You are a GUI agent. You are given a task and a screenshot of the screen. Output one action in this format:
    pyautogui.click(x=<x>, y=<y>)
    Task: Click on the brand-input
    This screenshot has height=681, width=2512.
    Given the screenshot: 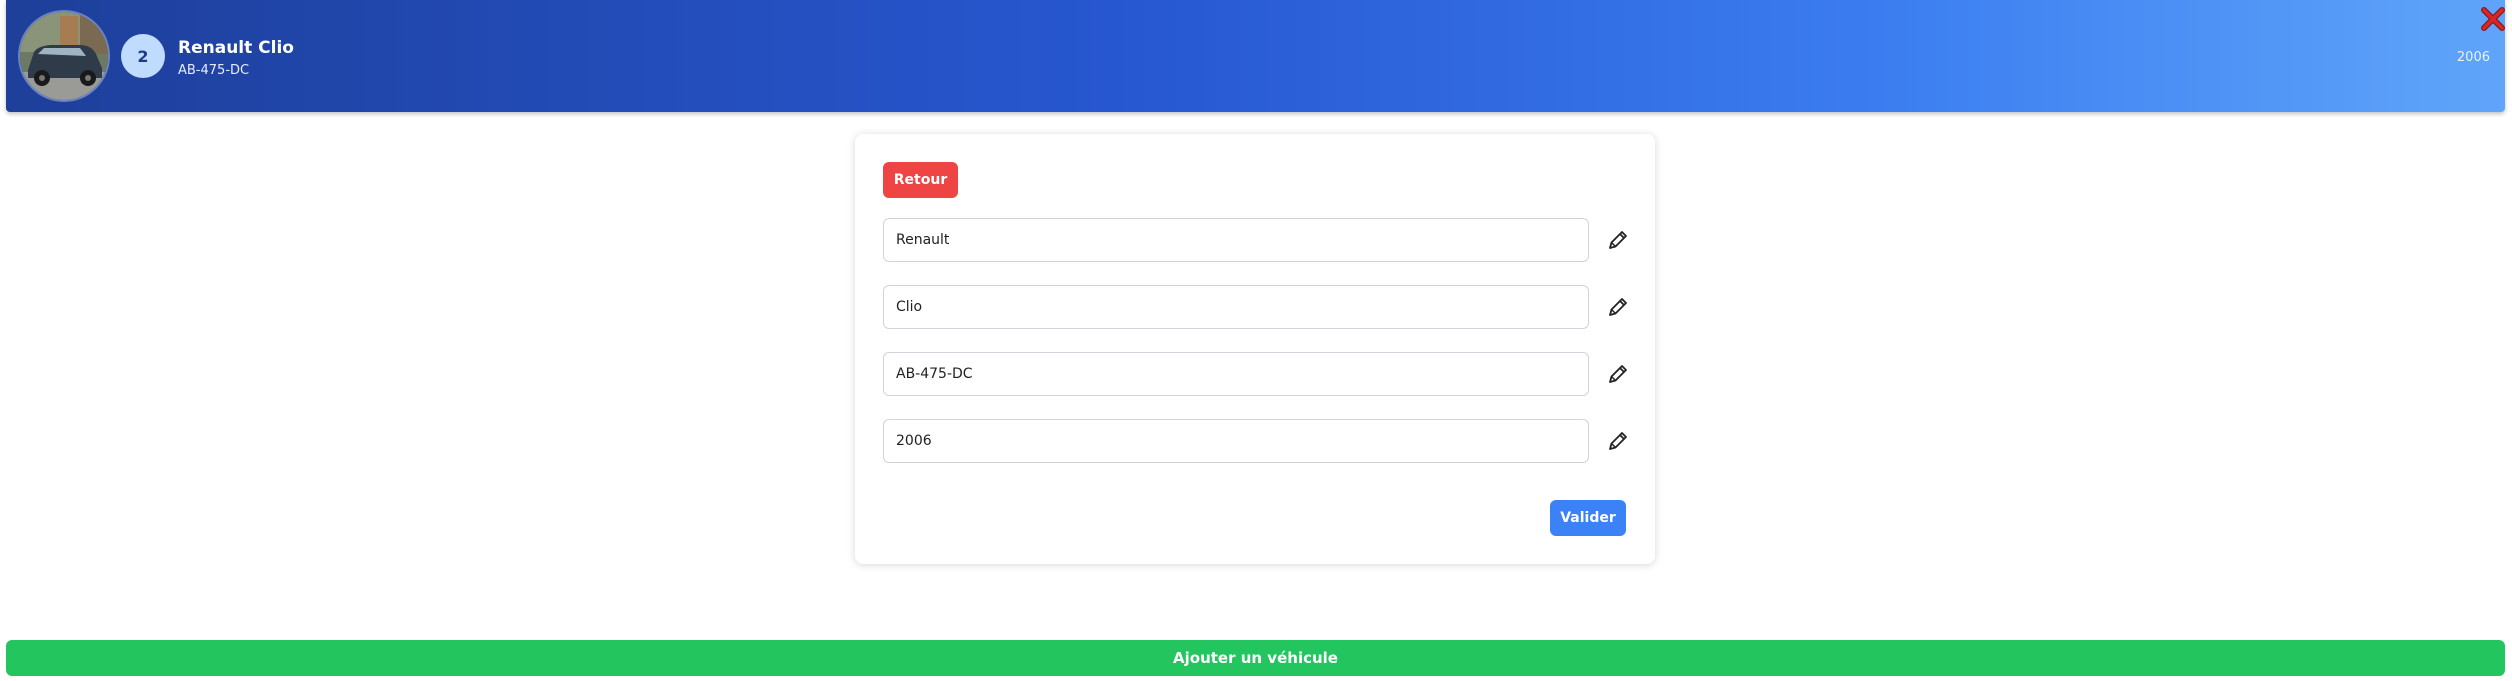 What is the action you would take?
    pyautogui.click(x=1236, y=240)
    